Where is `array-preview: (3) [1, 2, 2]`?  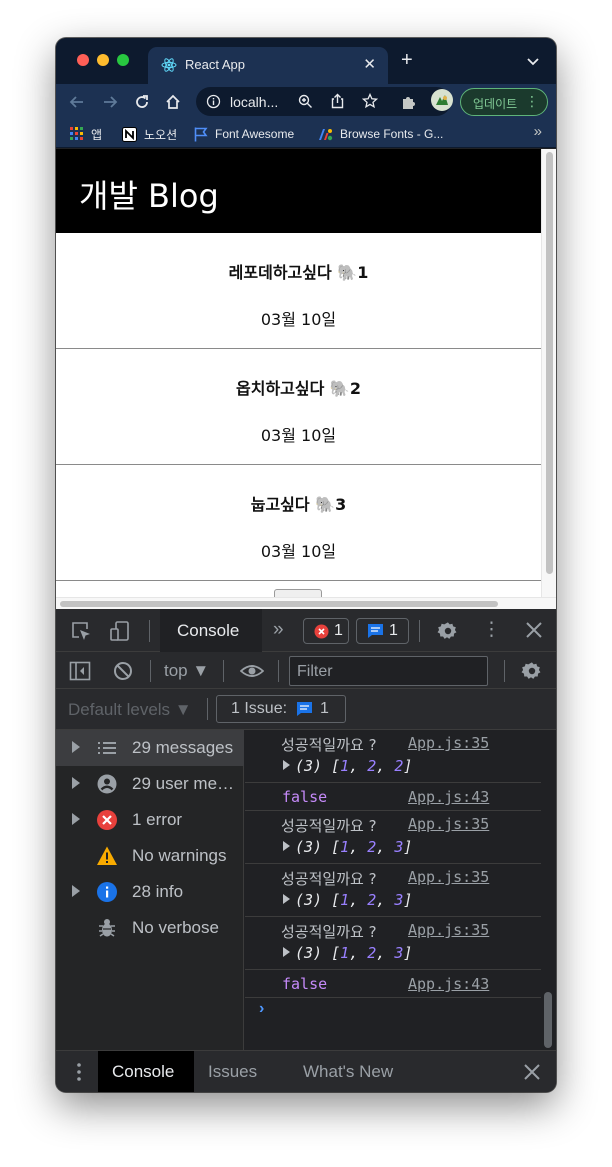 array-preview: (3) [1, 2, 2] is located at coordinates (347, 766).